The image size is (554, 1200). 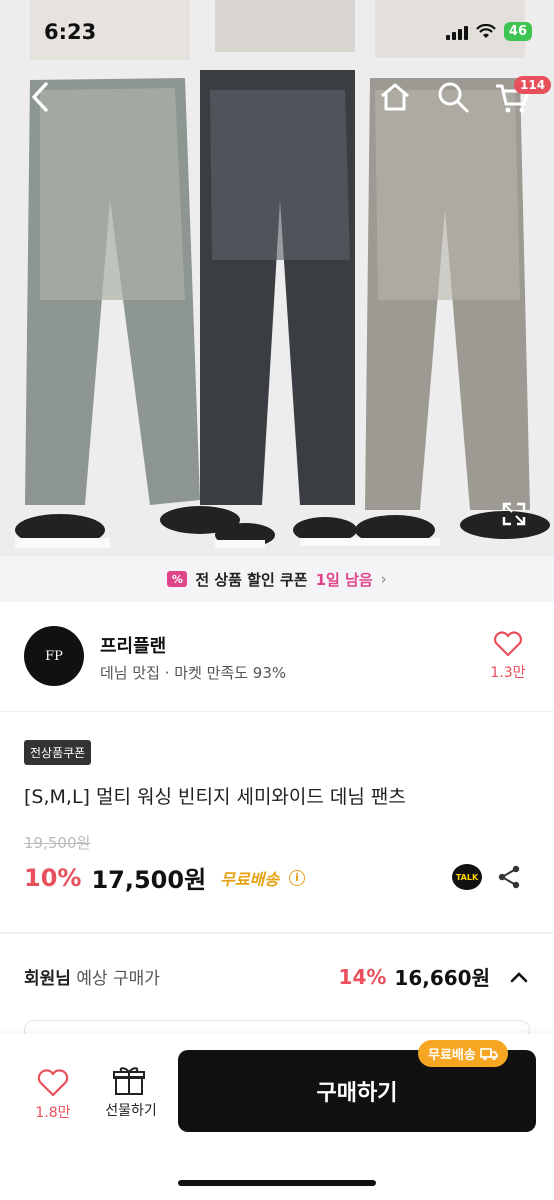 I want to click on member-price-toggle: 14% 16,660원, so click(x=434, y=976).